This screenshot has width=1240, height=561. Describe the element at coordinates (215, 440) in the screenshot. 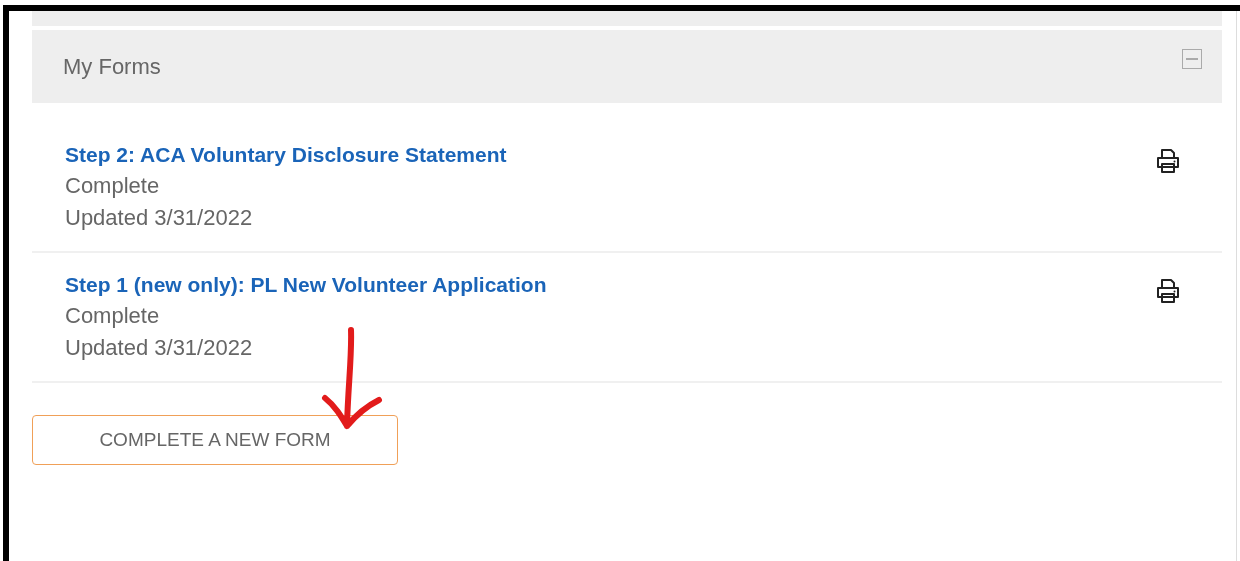

I see `complete-new-form-button: COMPLETE A NEW FORM` at that location.